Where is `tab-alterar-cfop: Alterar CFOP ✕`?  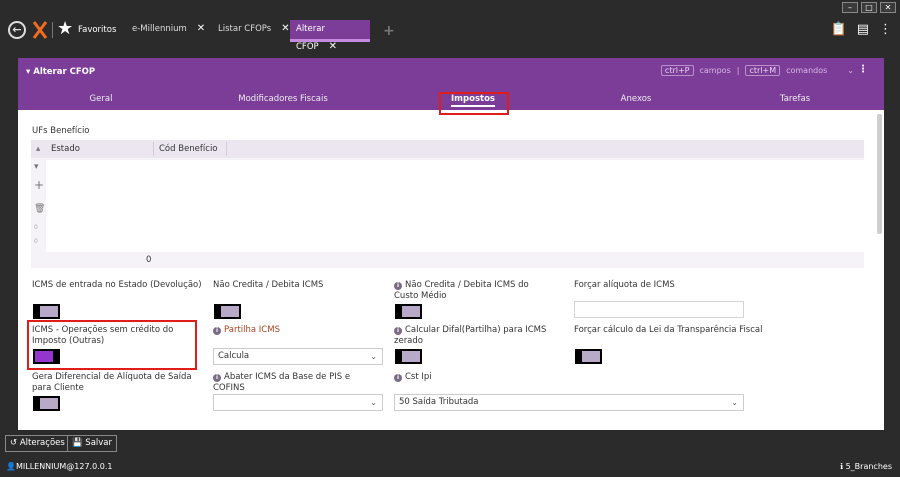 tab-alterar-cfop: Alterar CFOP ✕ is located at coordinates (330, 36).